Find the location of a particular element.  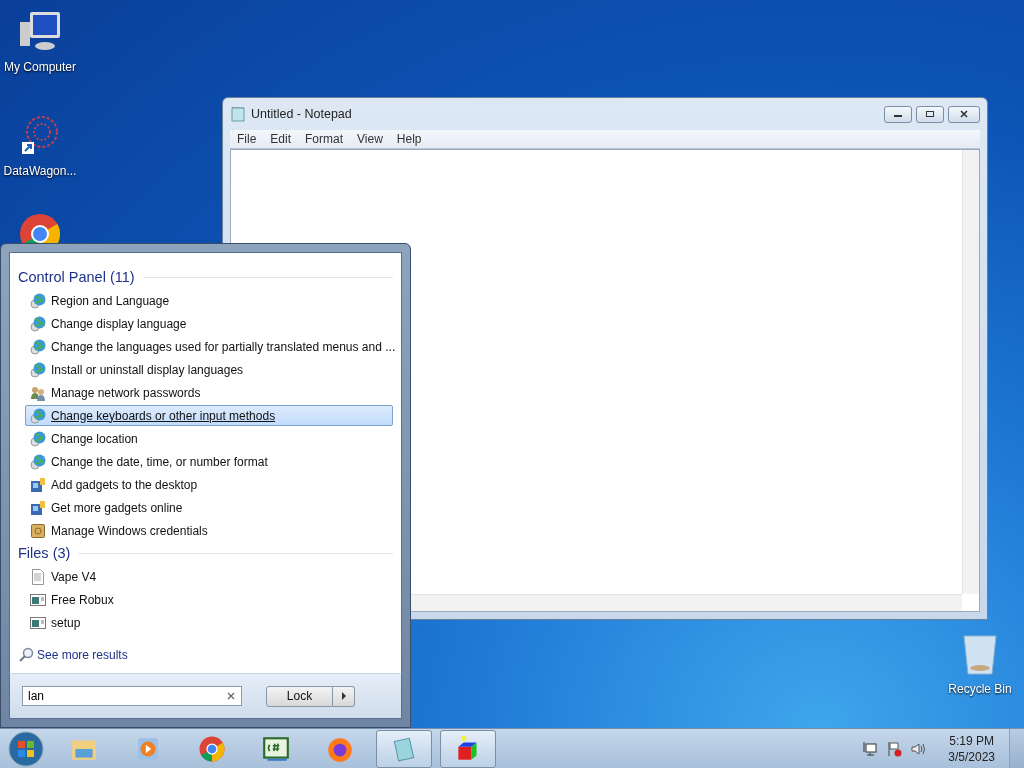

group-heading: Files (3) is located at coordinates (44, 553).